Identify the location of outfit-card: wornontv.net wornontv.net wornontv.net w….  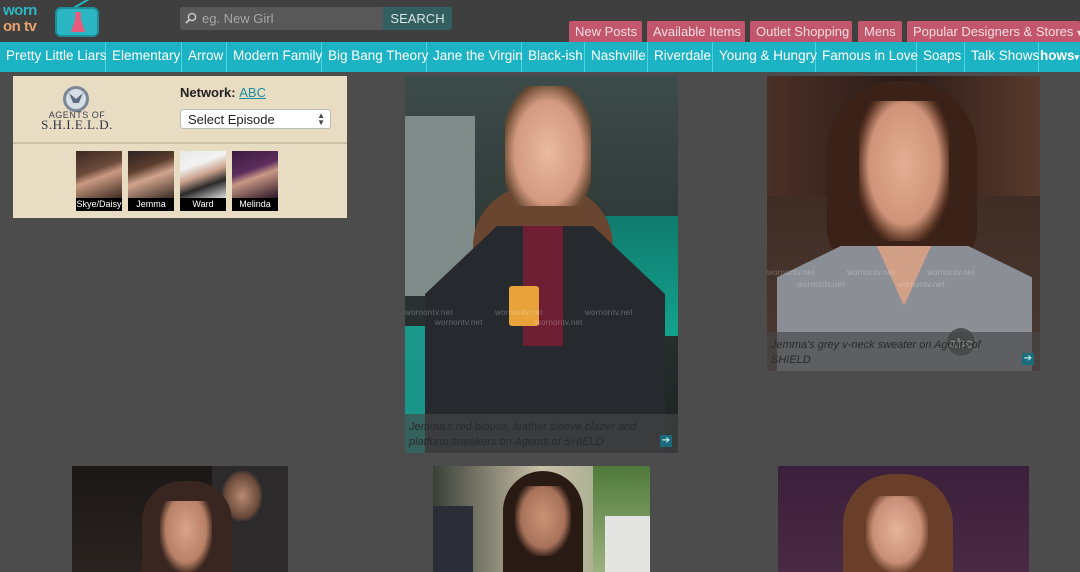
(903, 223).